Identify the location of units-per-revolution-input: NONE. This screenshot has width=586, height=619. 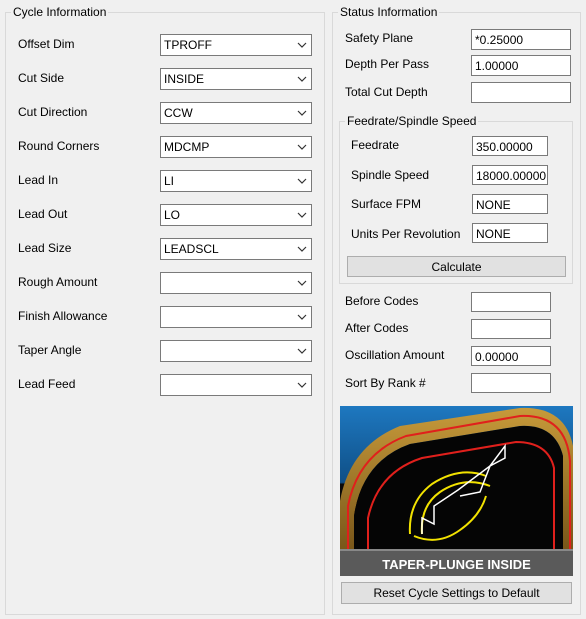
(510, 233).